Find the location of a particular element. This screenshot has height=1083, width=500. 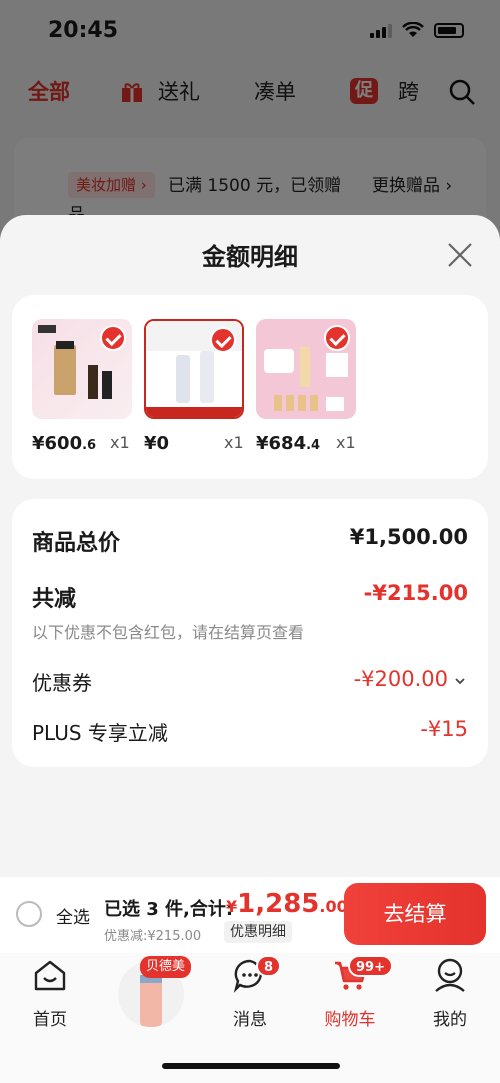

plus-discount-value: -¥15 is located at coordinates (444, 729).